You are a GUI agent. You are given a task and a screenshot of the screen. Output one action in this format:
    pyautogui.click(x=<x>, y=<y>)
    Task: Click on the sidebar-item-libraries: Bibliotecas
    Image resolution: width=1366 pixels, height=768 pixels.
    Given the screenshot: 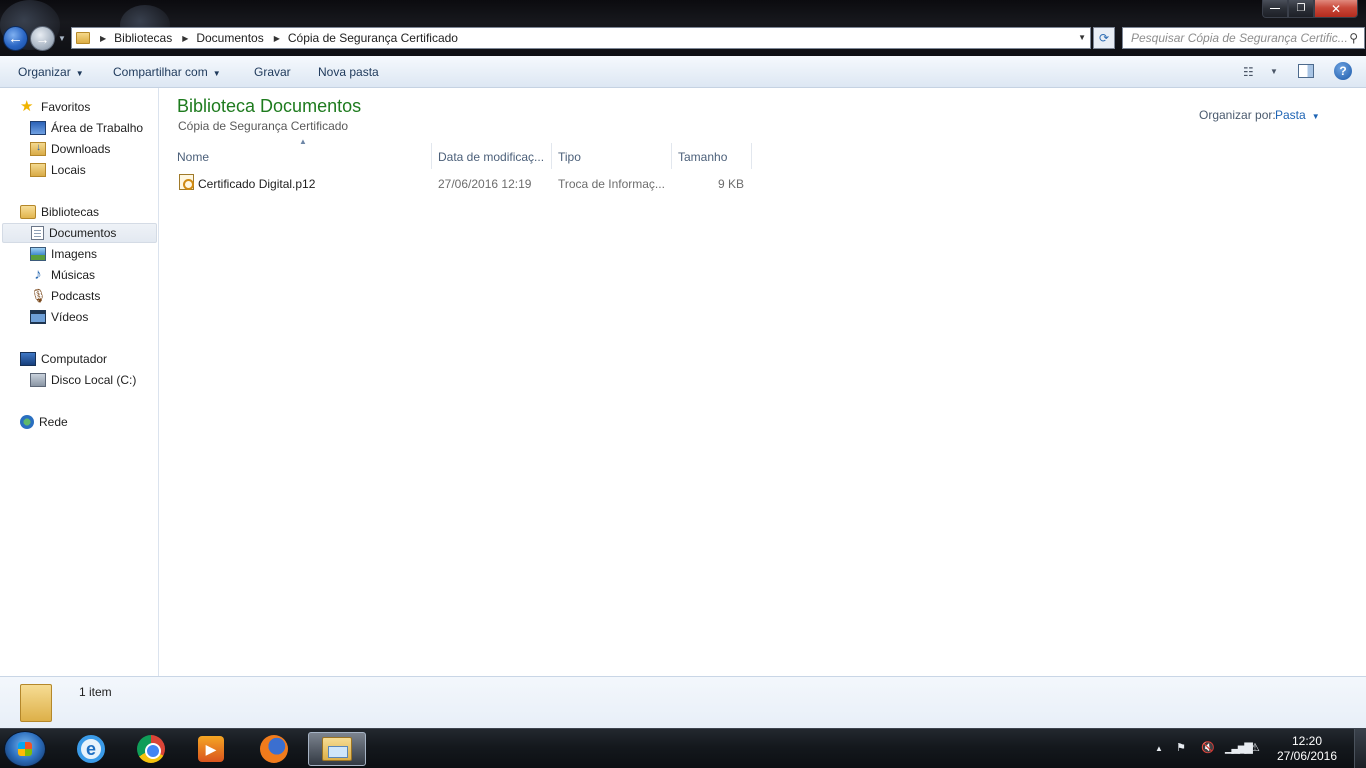 What is the action you would take?
    pyautogui.click(x=59, y=212)
    